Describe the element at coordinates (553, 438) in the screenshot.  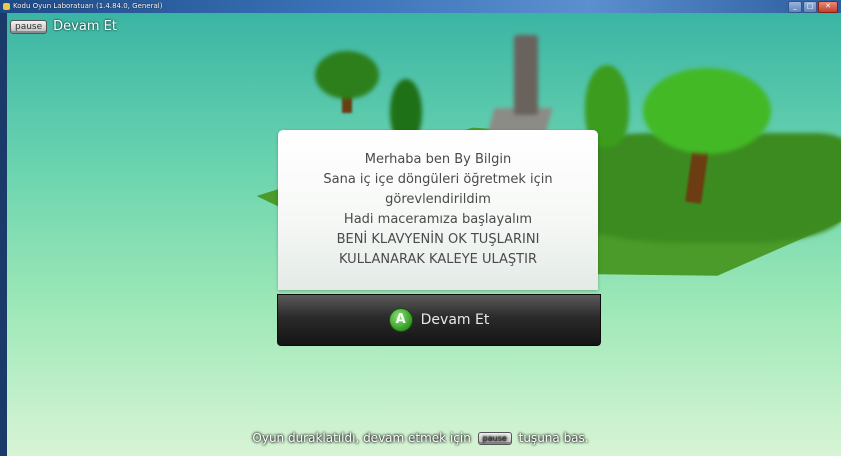
I see `paused-text-end: tuşuna bas.` at that location.